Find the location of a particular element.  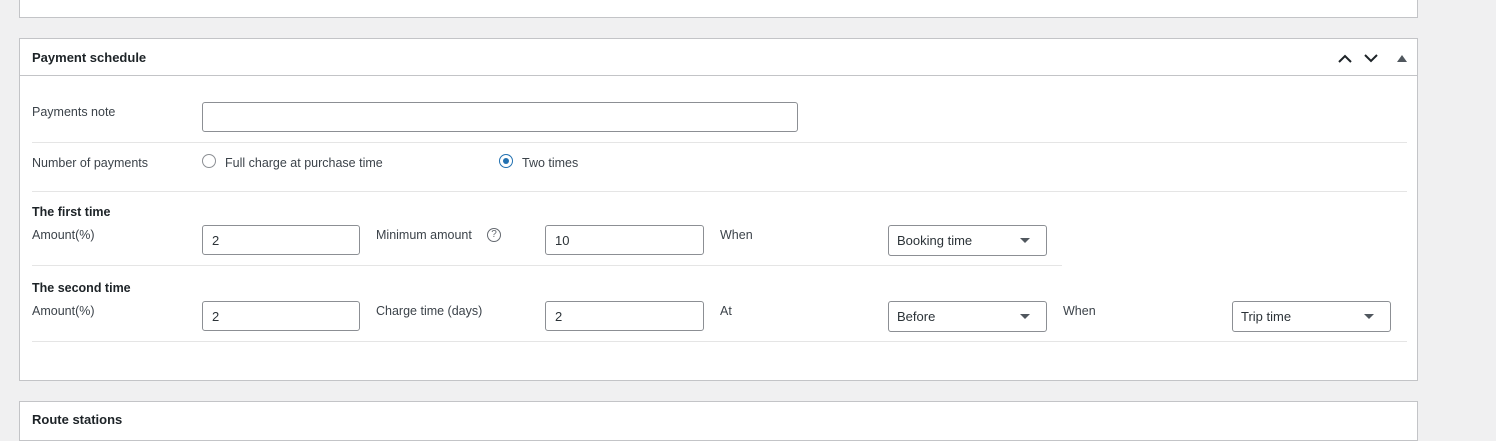

at-label: At is located at coordinates (726, 311).